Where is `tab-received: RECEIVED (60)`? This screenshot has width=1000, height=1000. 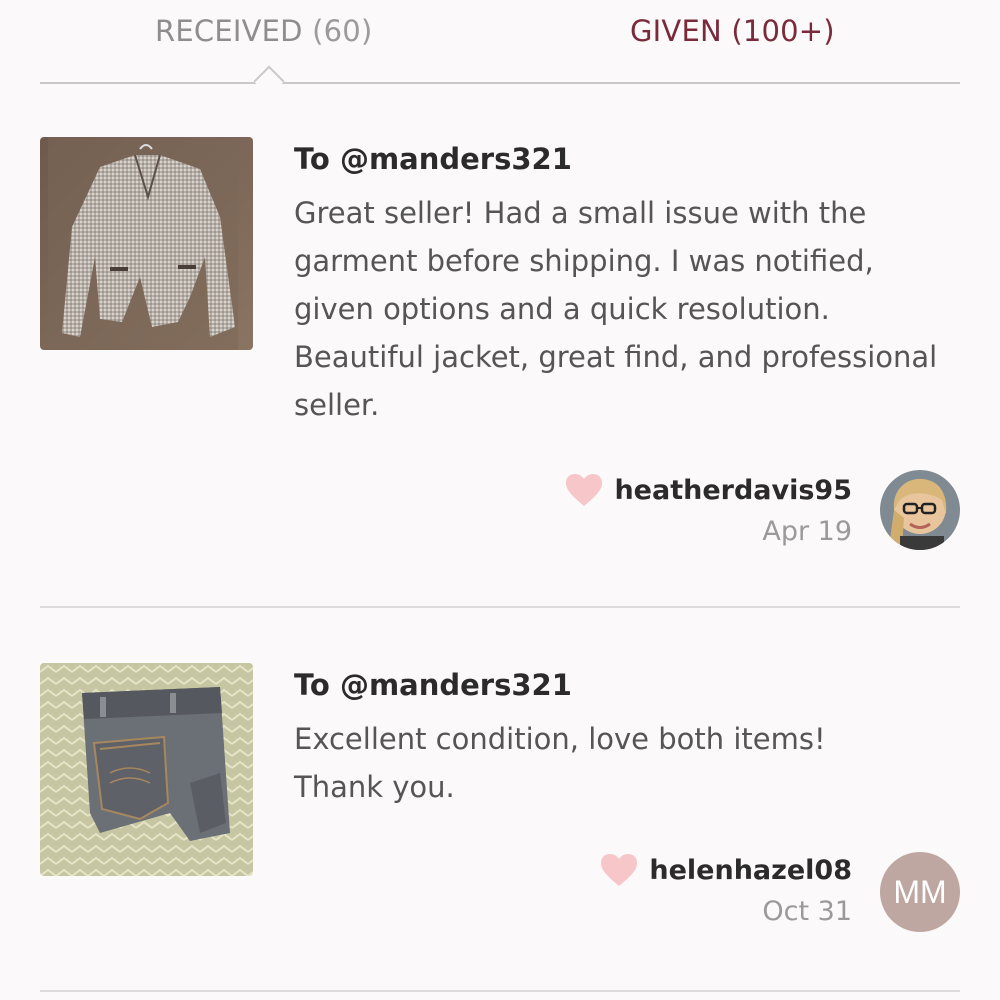 tab-received: RECEIVED (60) is located at coordinates (263, 31).